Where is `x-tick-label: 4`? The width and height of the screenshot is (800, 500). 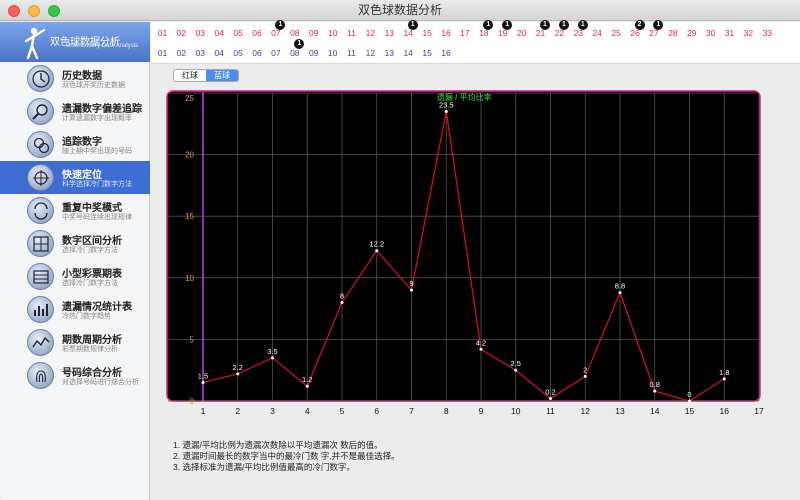 x-tick-label: 4 is located at coordinates (307, 411).